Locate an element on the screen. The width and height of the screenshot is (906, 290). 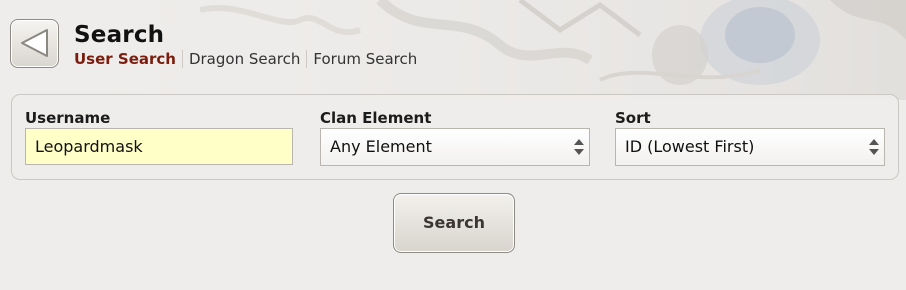
sort-label: Sort is located at coordinates (633, 118).